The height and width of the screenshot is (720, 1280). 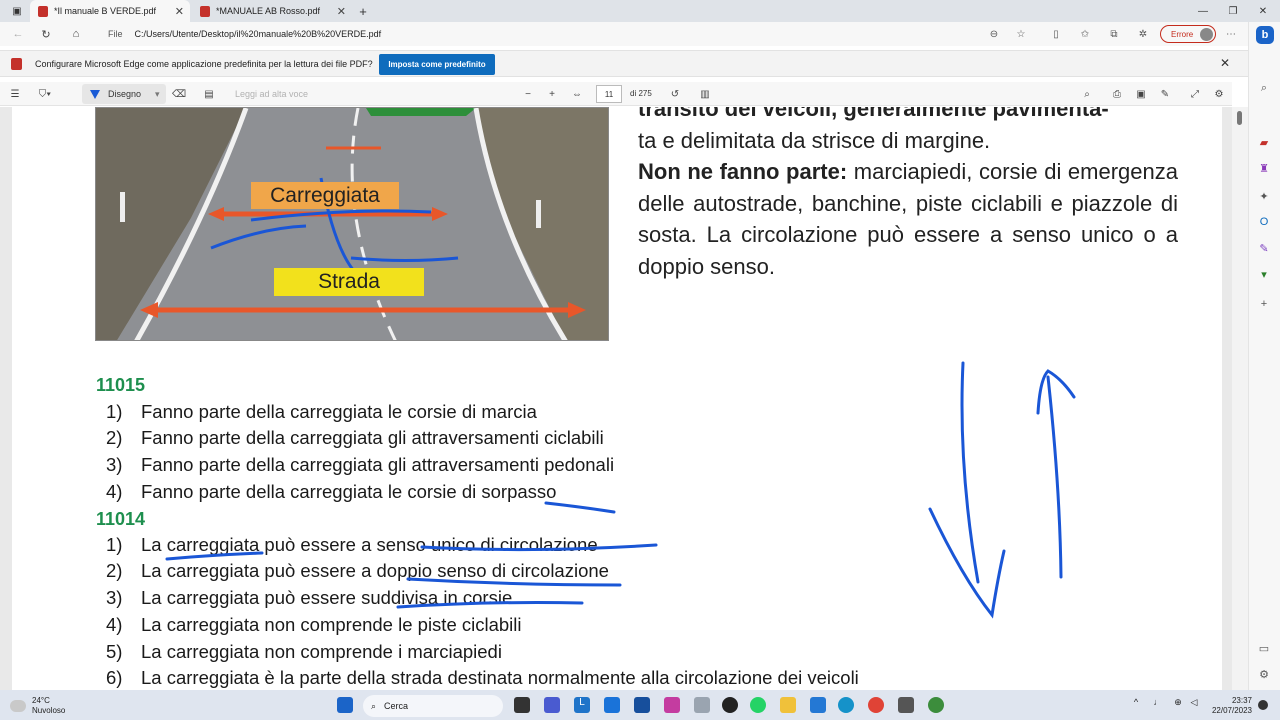 I want to click on volume-icon: ◁, so click(x=1194, y=705).